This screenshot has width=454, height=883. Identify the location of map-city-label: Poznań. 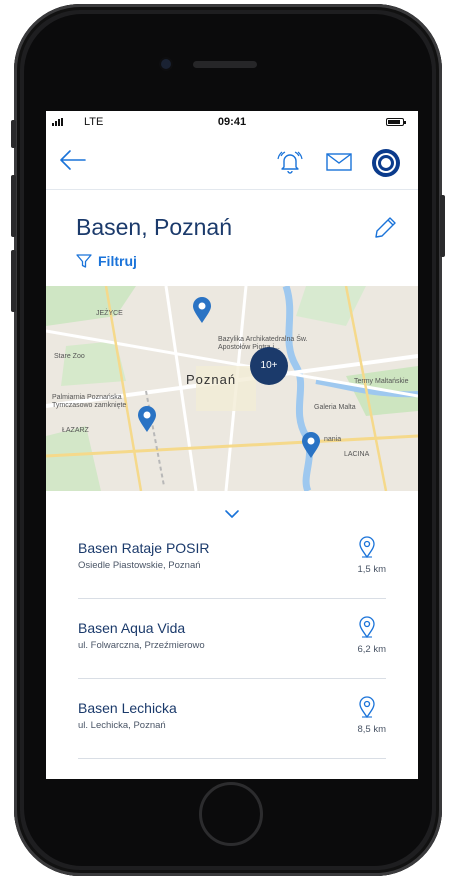
(211, 379).